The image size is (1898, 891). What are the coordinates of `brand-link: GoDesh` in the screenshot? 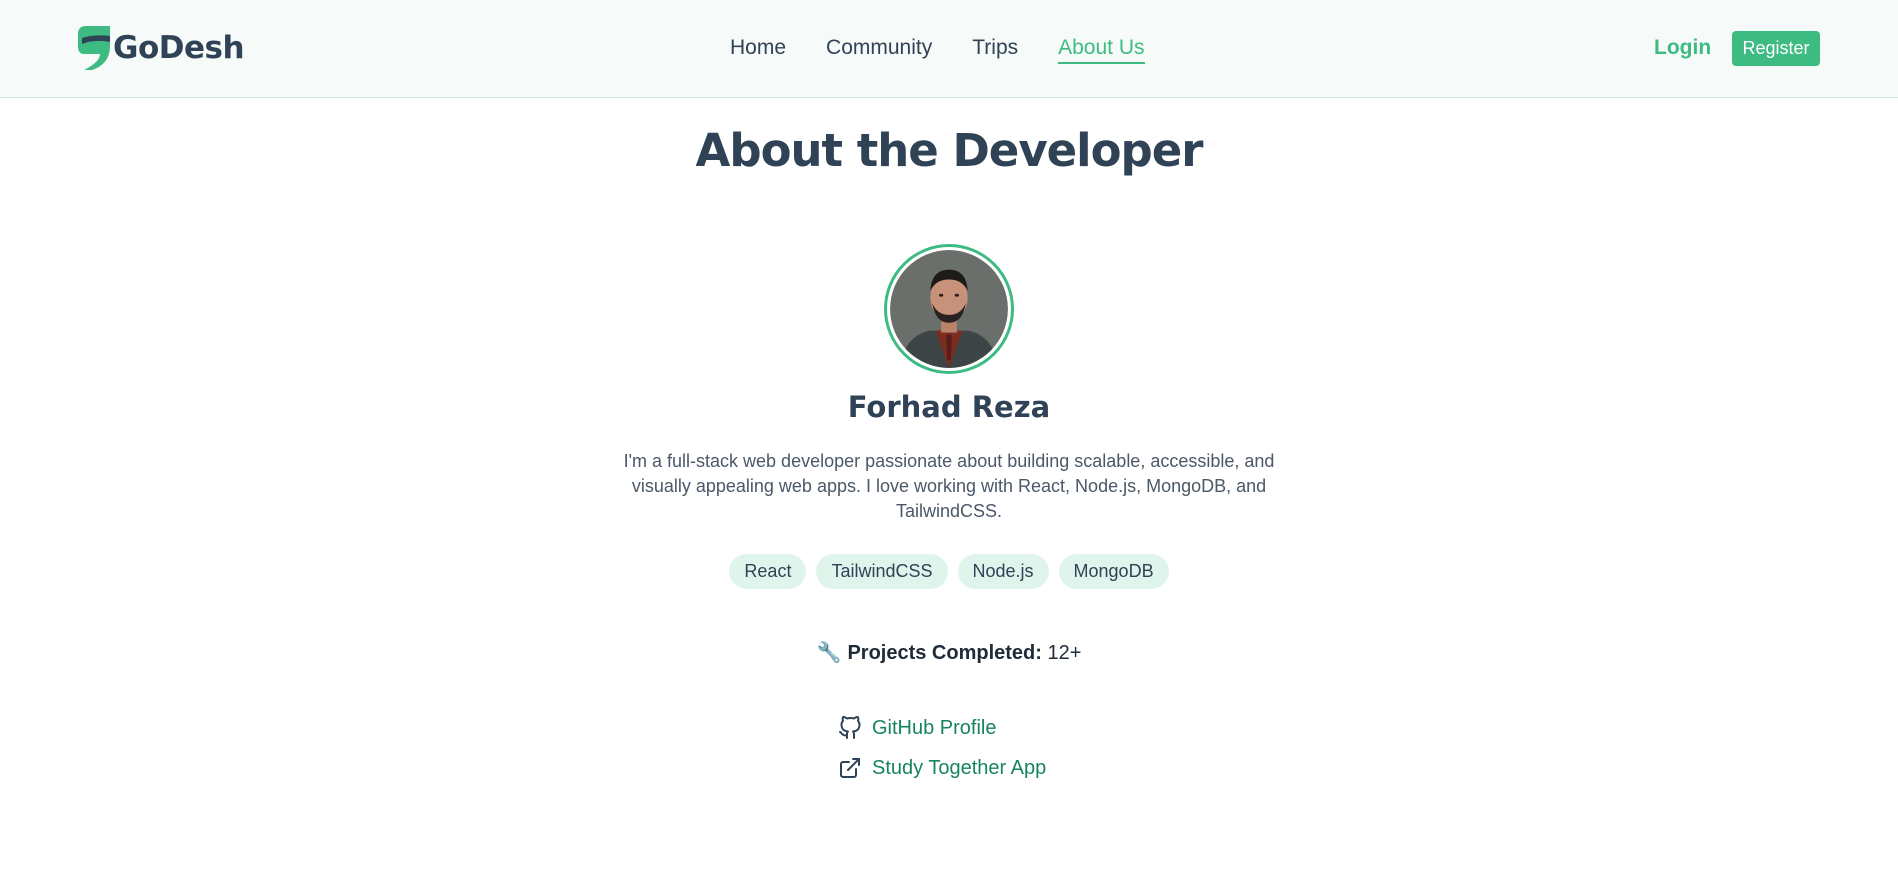 It's located at (160, 48).